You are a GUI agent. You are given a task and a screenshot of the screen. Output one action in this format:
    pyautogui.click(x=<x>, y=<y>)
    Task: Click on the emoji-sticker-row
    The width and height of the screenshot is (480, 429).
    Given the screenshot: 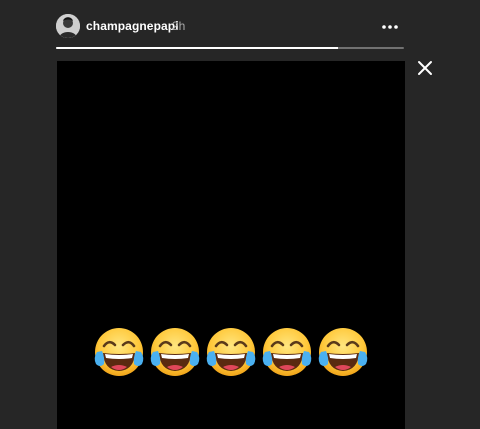 What is the action you would take?
    pyautogui.click(x=231, y=352)
    